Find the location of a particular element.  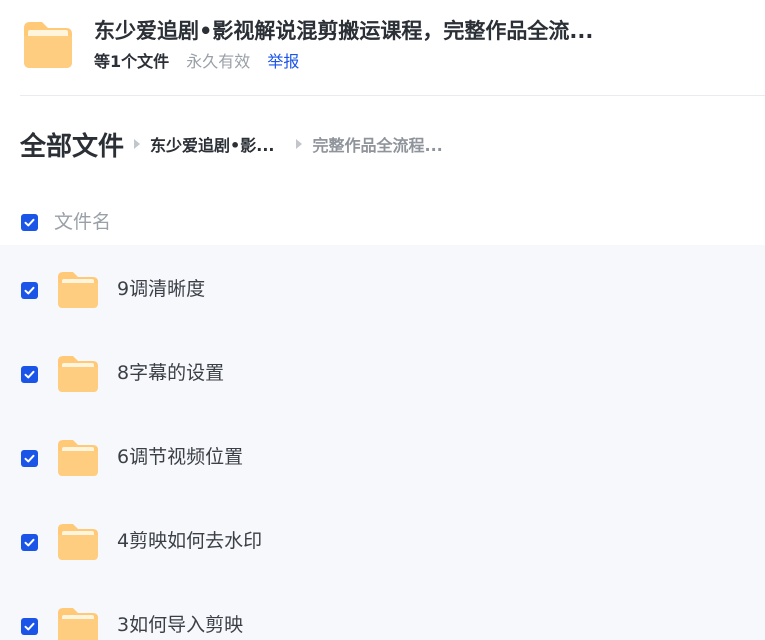

breadcrumb-root: 全部文件 is located at coordinates (72, 144).